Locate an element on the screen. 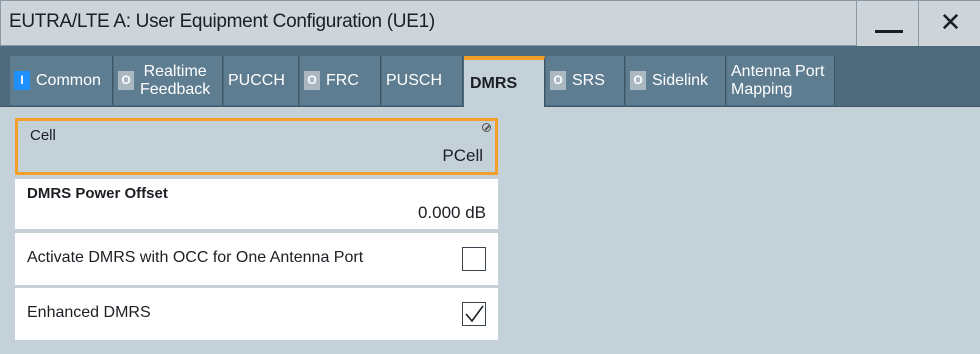 This screenshot has width=980, height=354. tab-pucch: PUCCH is located at coordinates (261, 80).